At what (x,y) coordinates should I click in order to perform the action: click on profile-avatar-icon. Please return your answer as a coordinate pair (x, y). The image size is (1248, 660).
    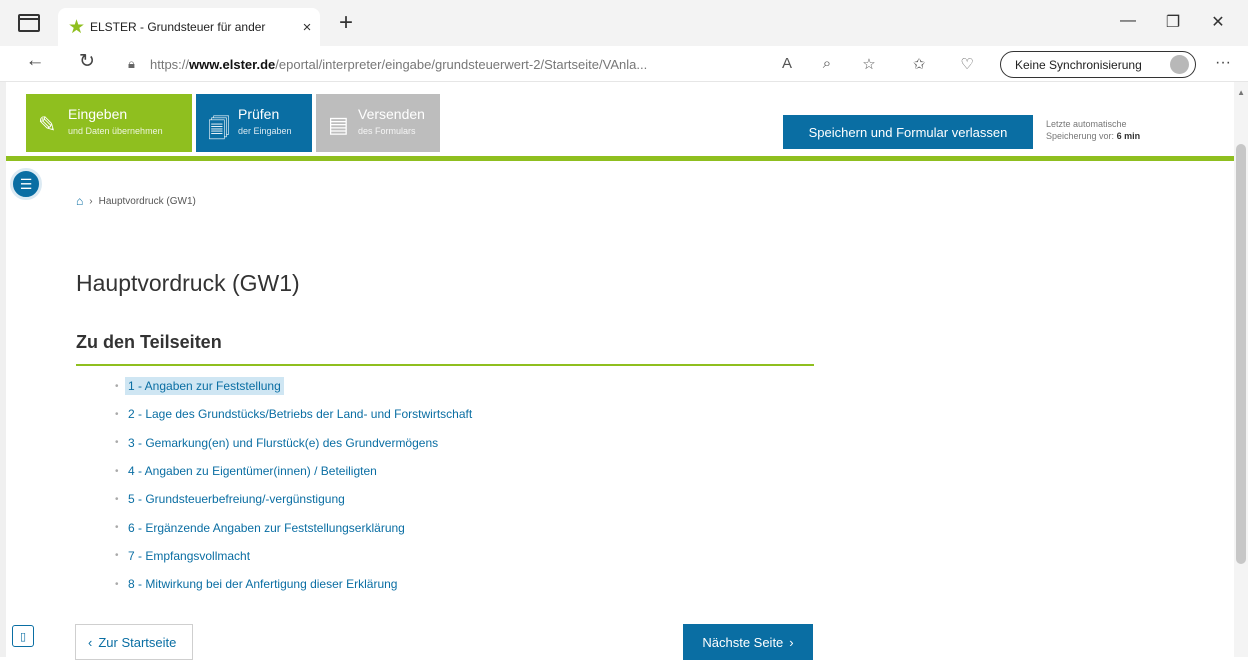
    Looking at the image, I should click on (1179, 64).